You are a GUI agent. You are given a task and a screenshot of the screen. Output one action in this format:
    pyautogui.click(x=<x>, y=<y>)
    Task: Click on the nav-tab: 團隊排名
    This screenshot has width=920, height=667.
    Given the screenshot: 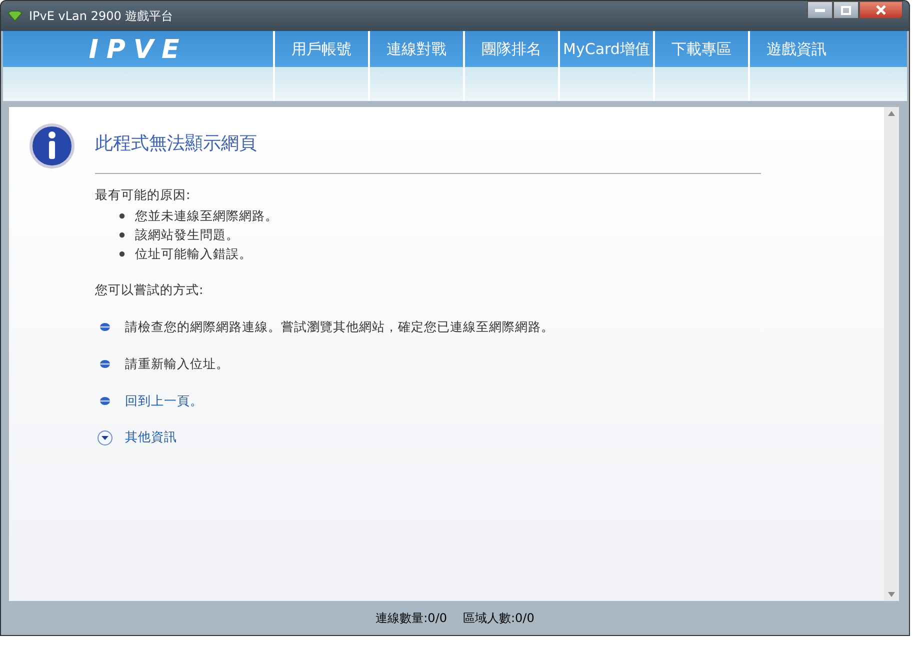 What is the action you would take?
    pyautogui.click(x=510, y=66)
    